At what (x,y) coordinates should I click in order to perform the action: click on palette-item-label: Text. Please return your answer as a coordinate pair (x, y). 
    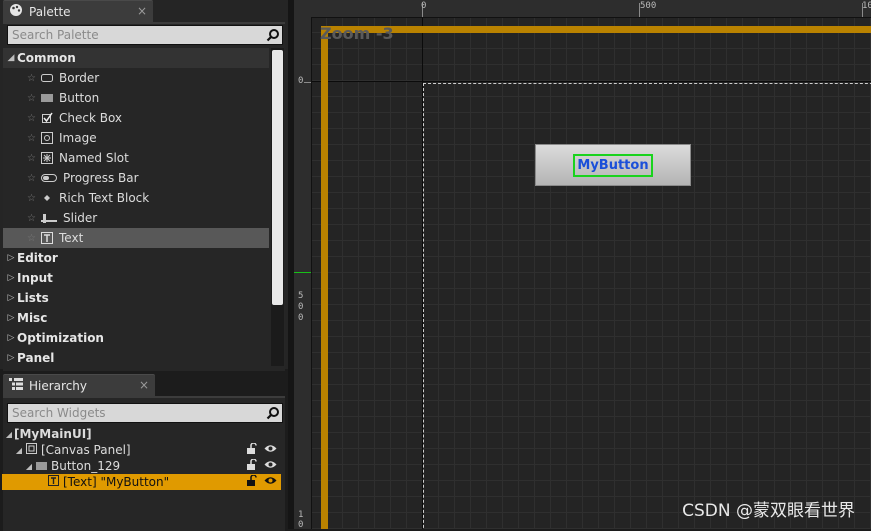
    Looking at the image, I should click on (71, 238).